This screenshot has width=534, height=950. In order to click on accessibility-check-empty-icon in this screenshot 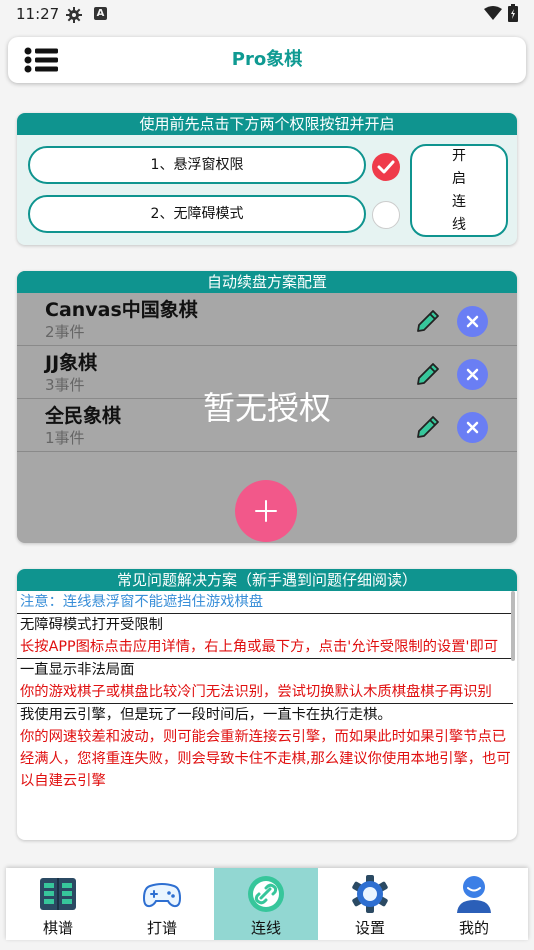, I will do `click(386, 215)`.